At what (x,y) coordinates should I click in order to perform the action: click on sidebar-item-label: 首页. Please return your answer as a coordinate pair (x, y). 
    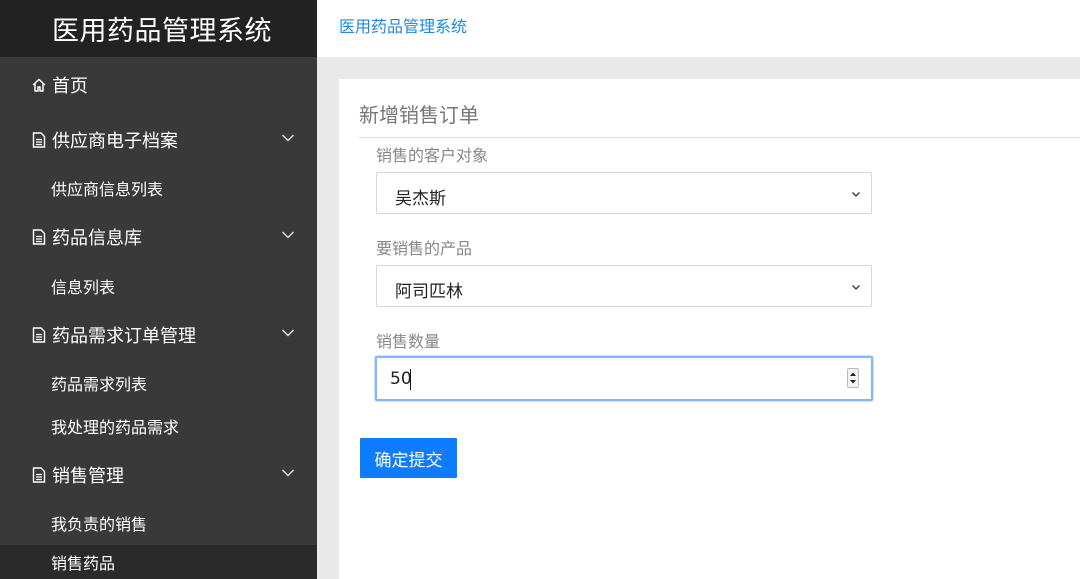
    Looking at the image, I should click on (70, 86).